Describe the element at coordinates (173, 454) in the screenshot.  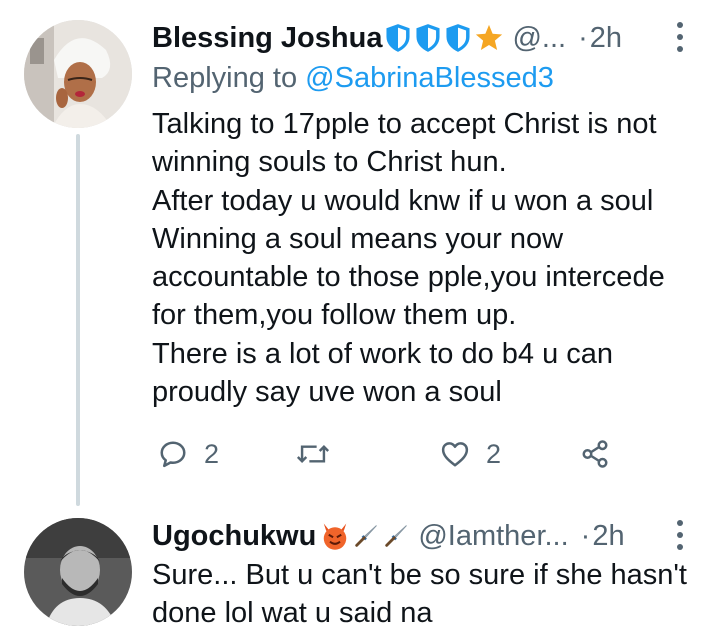
I see `reply-icon` at that location.